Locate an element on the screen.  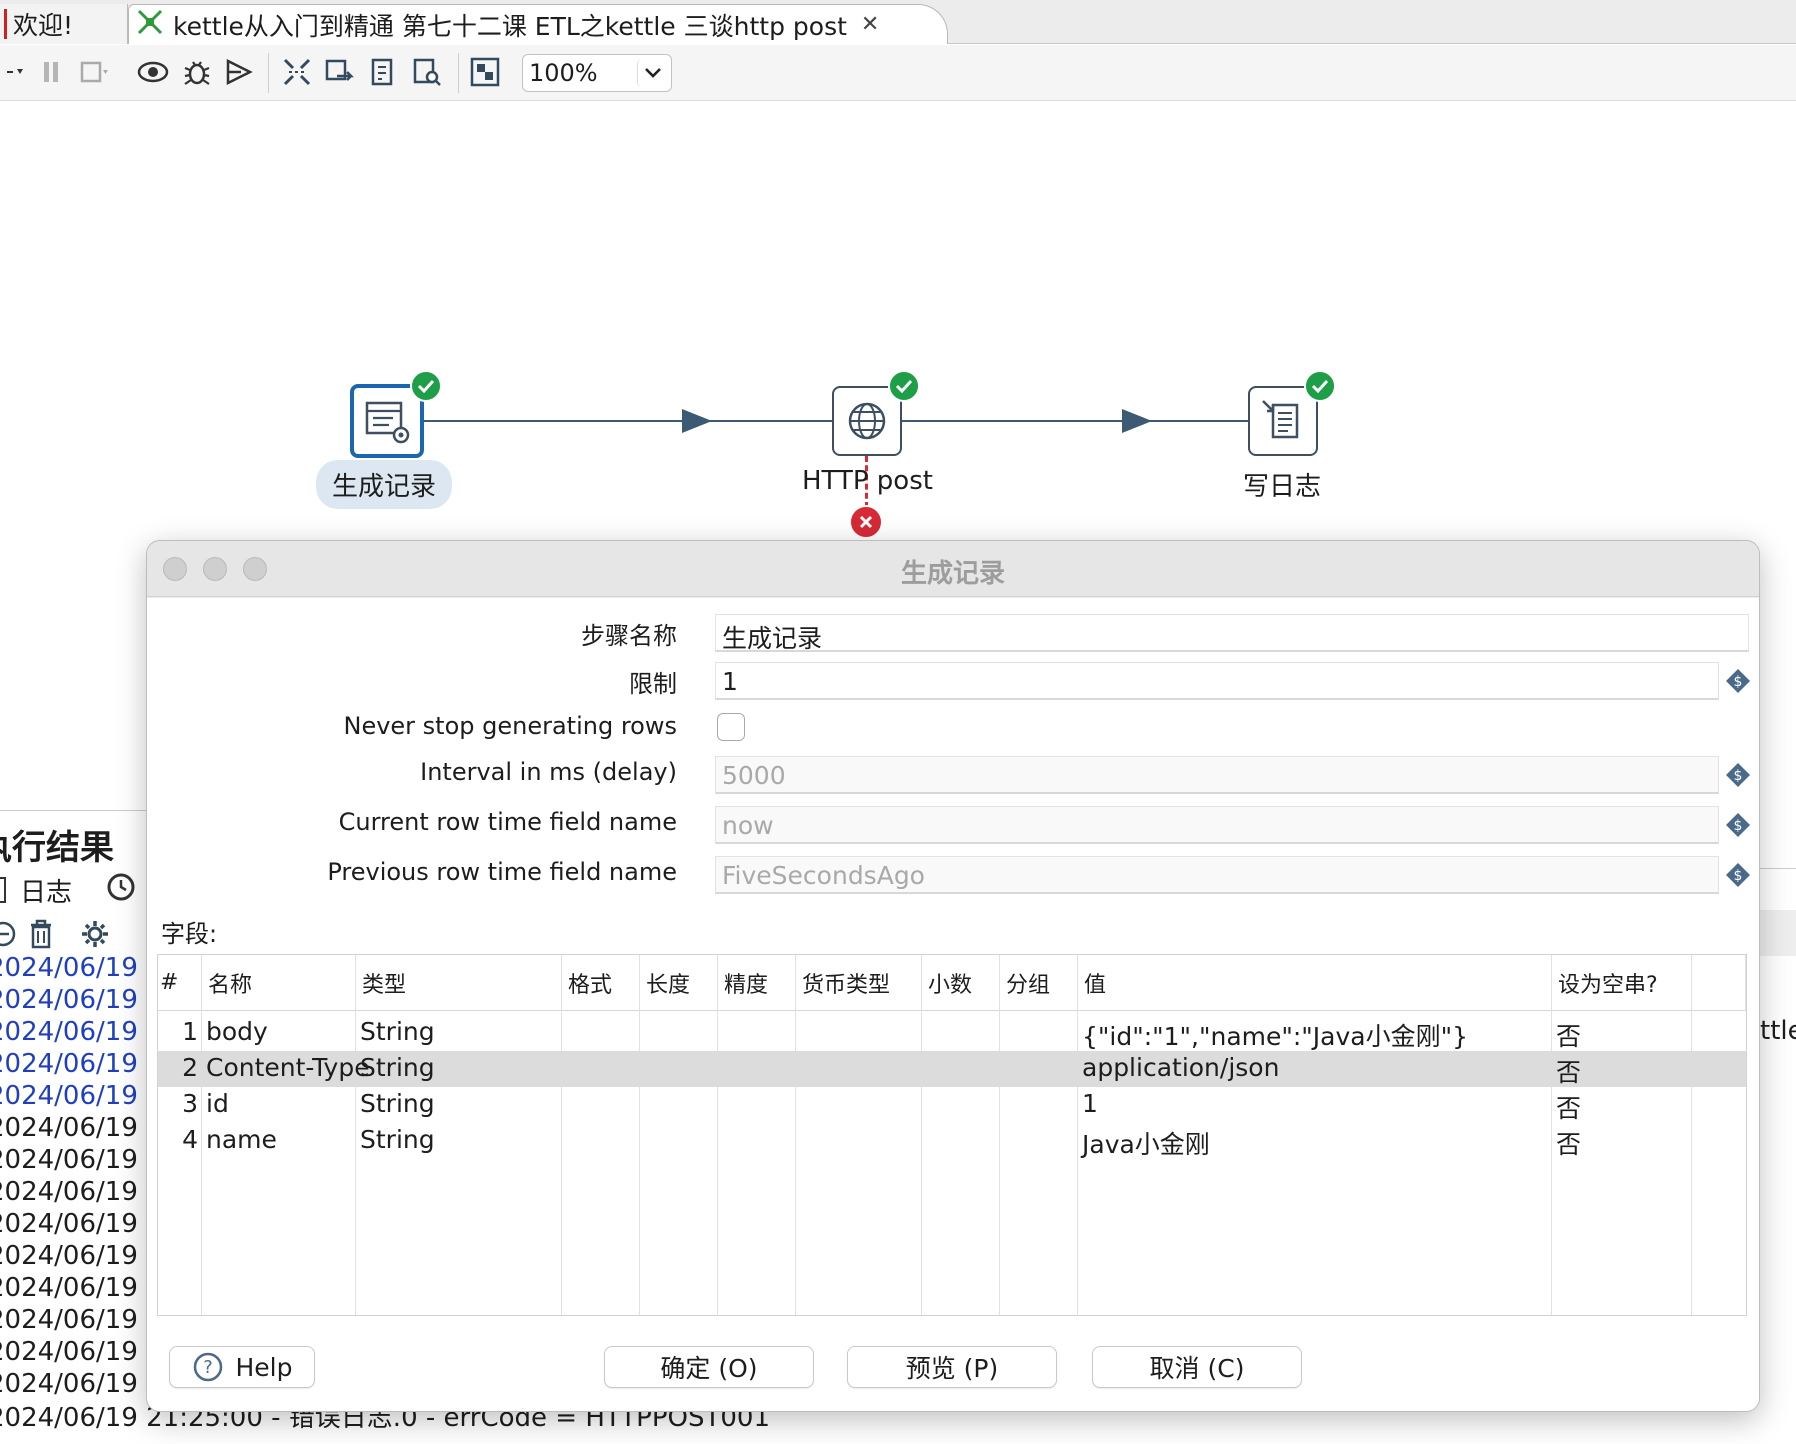
cell-name: name is located at coordinates (241, 1139).